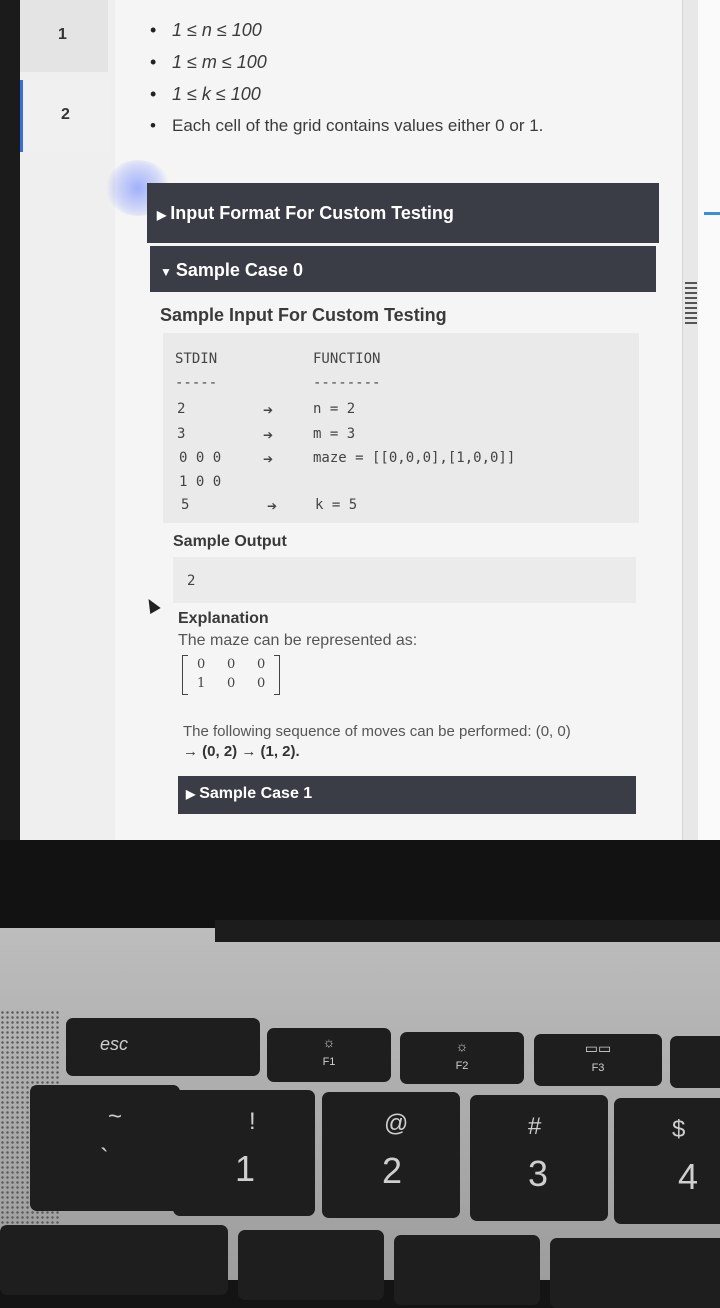  What do you see at coordinates (231, 675) in the screenshot?
I see `maze-matrix: 0 0 0 1 0 0` at bounding box center [231, 675].